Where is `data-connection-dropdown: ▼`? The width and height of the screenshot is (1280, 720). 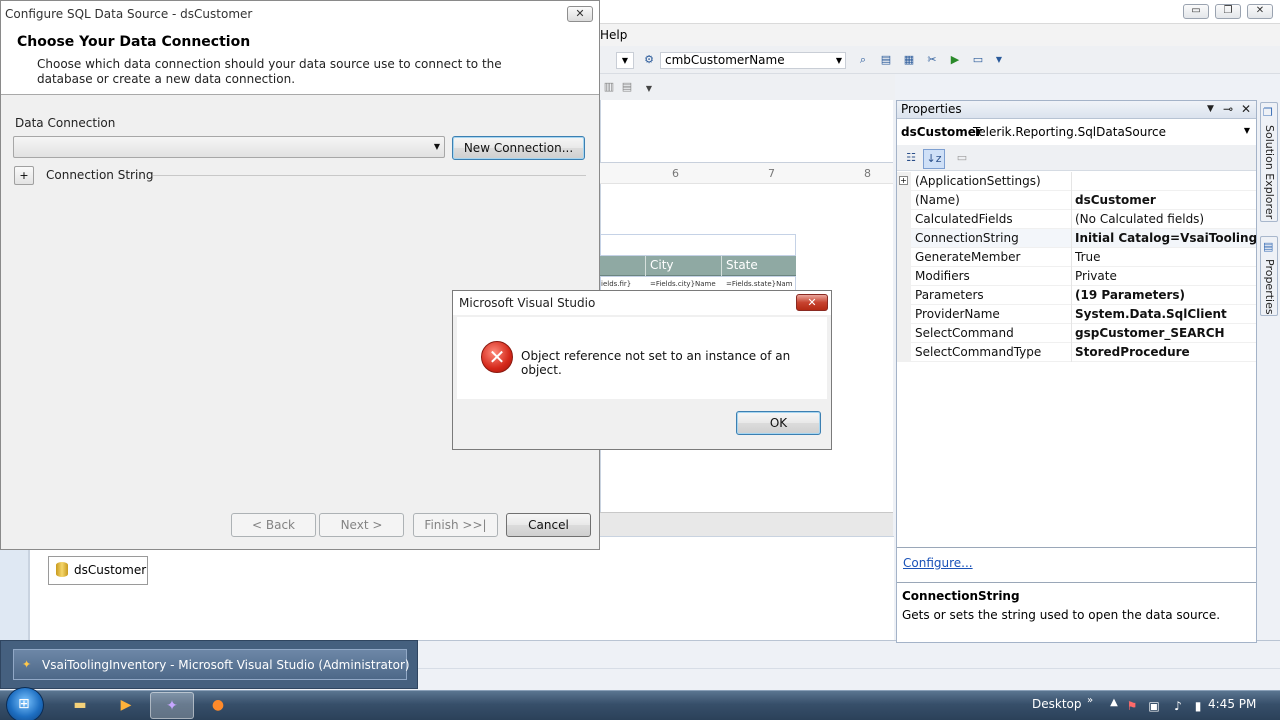 data-connection-dropdown: ▼ is located at coordinates (229, 147).